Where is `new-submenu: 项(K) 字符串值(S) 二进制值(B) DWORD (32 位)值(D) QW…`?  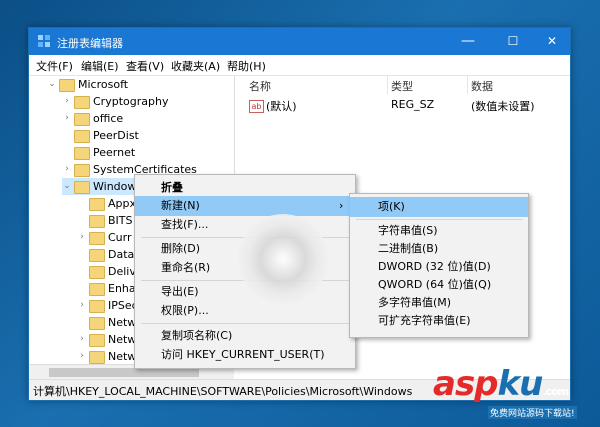 new-submenu: 项(K) 字符串值(S) 二进制值(B) DWORD (32 位)值(D) QW… is located at coordinates (439, 265).